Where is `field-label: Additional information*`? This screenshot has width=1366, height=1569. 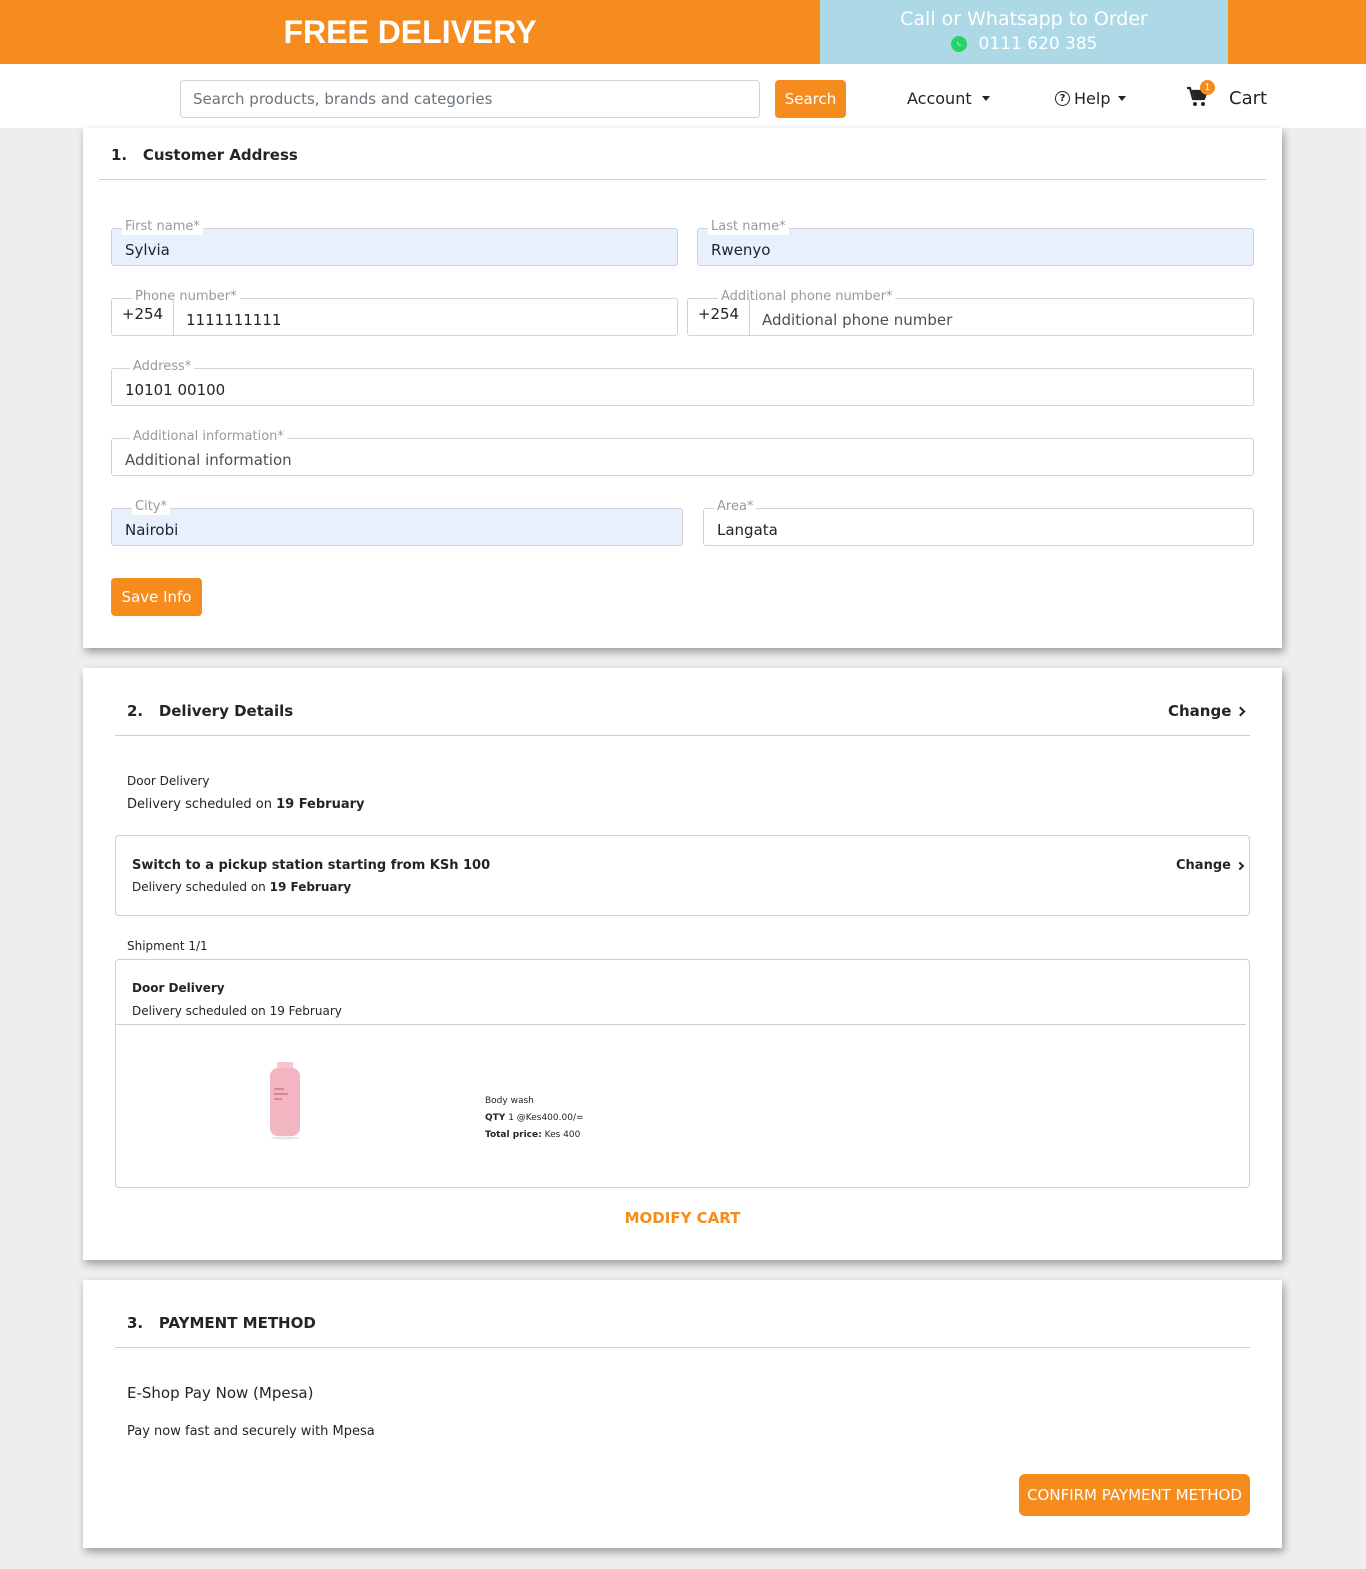
field-label: Additional information* is located at coordinates (208, 437).